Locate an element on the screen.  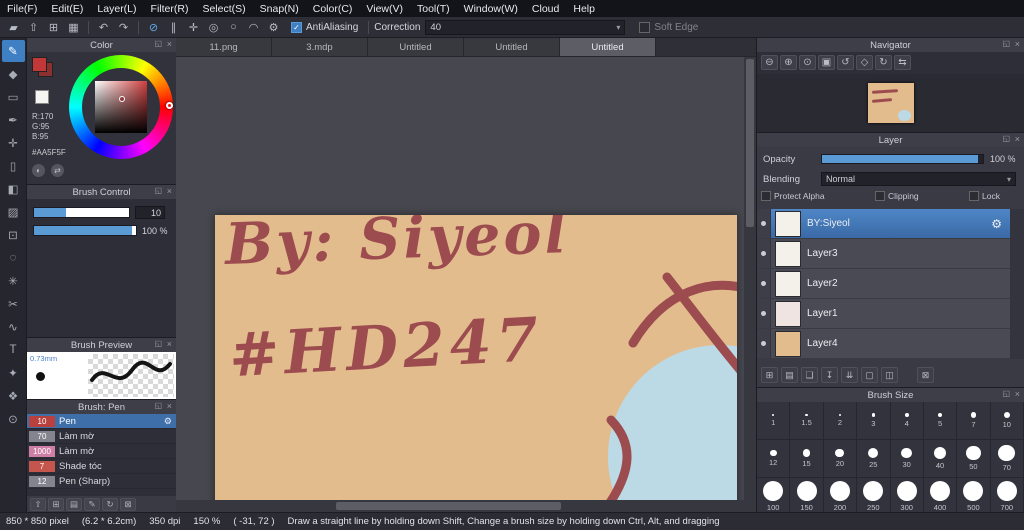
add-folder-icon: ▤ is located at coordinates (789, 375).